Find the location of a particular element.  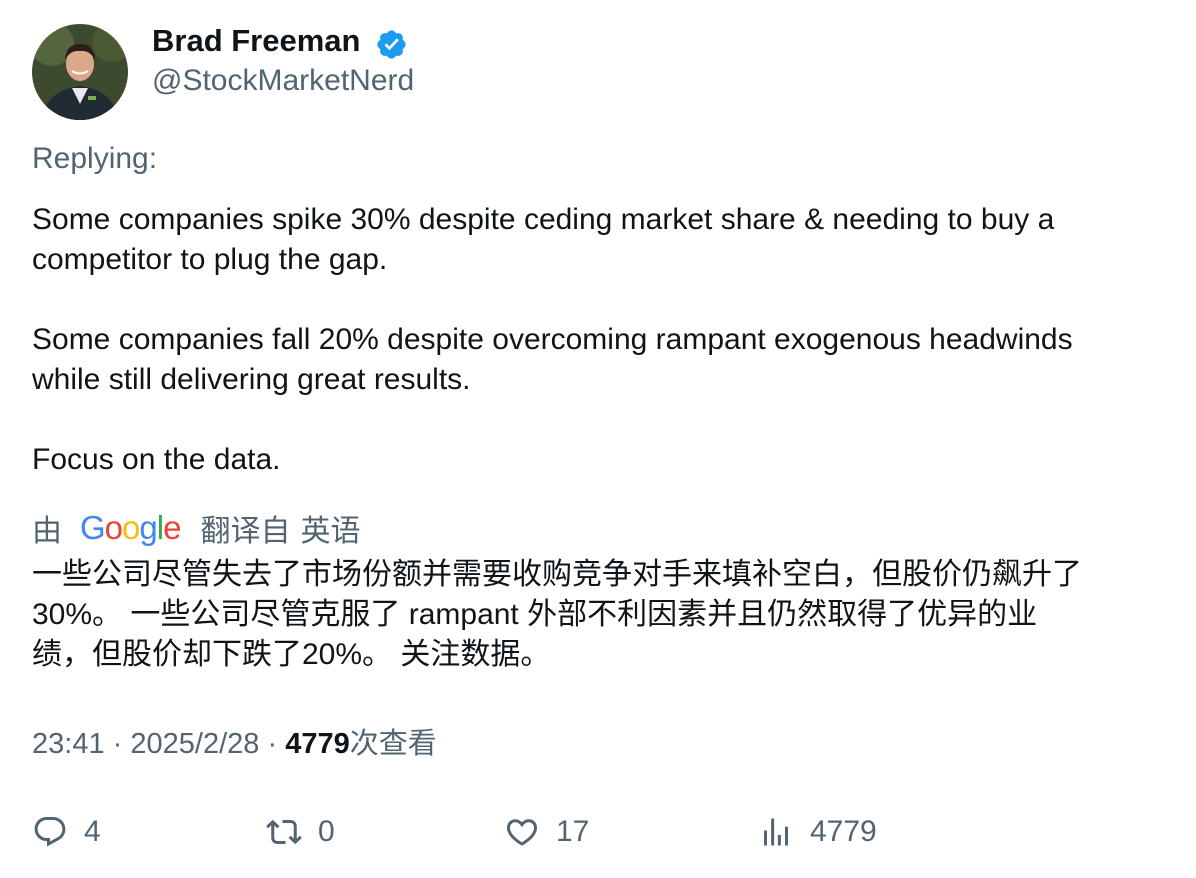

views-button: 4779 is located at coordinates (817, 832).